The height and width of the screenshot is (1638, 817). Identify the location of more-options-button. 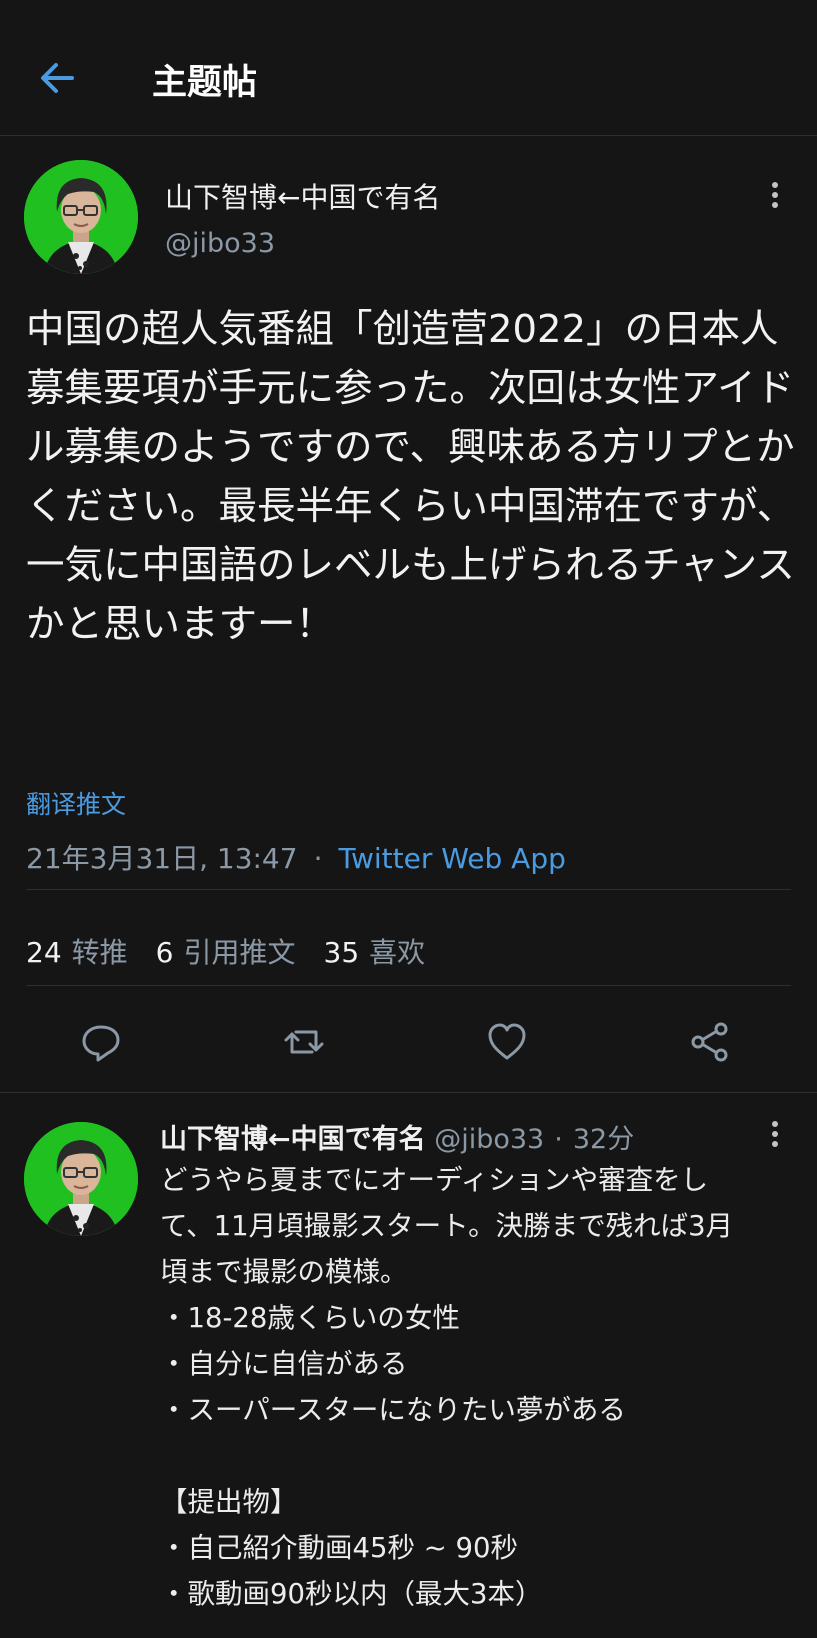
(775, 196).